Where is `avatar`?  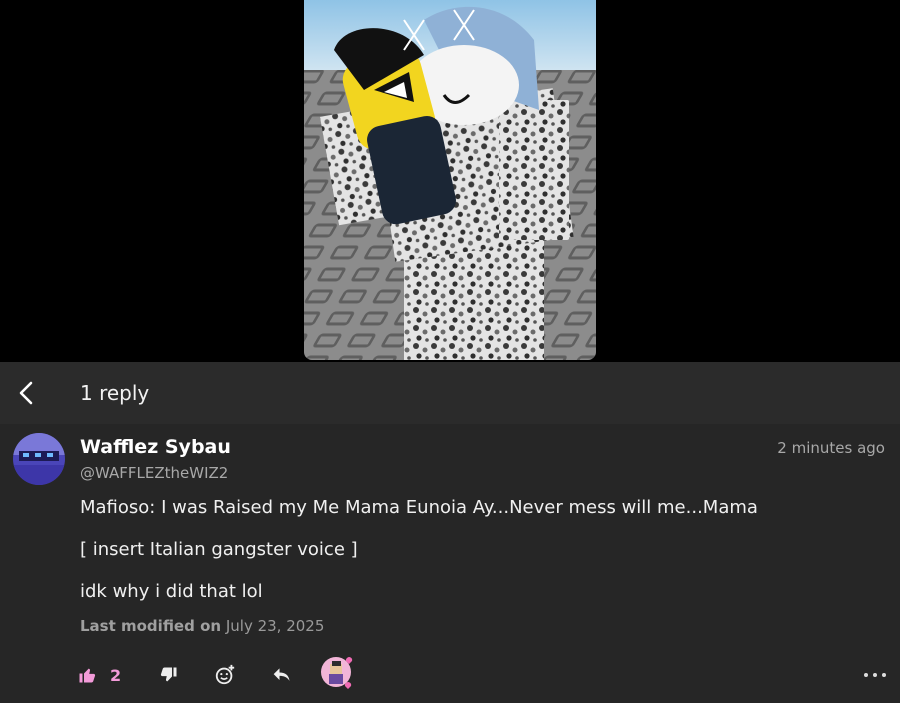
avatar is located at coordinates (39, 459).